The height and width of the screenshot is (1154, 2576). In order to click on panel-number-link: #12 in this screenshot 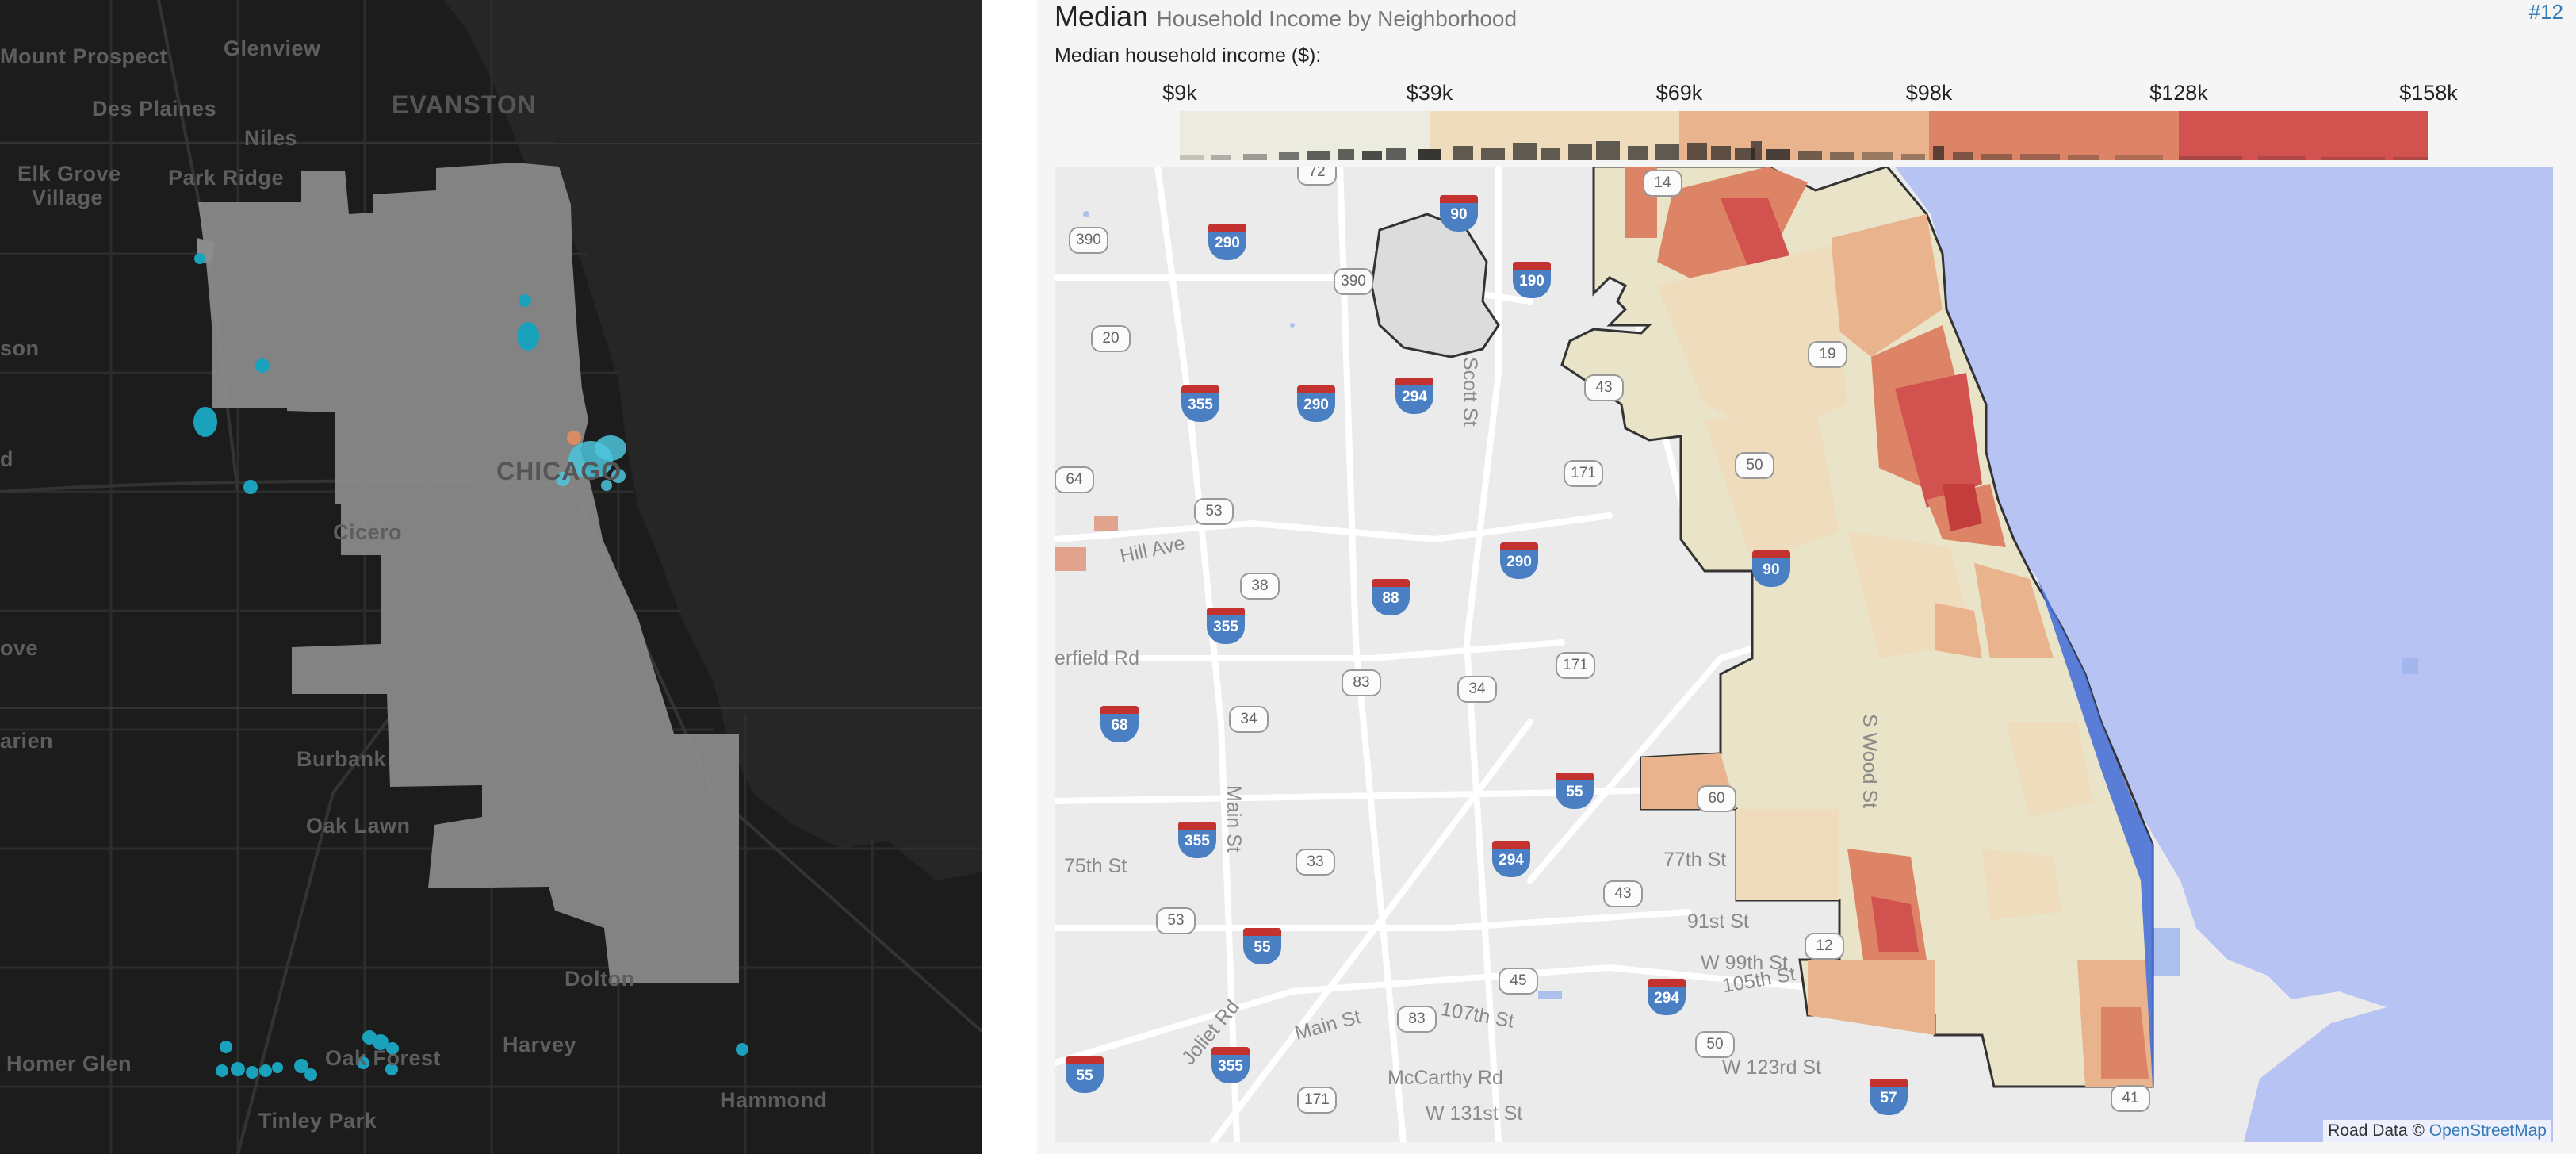, I will do `click(2546, 12)`.